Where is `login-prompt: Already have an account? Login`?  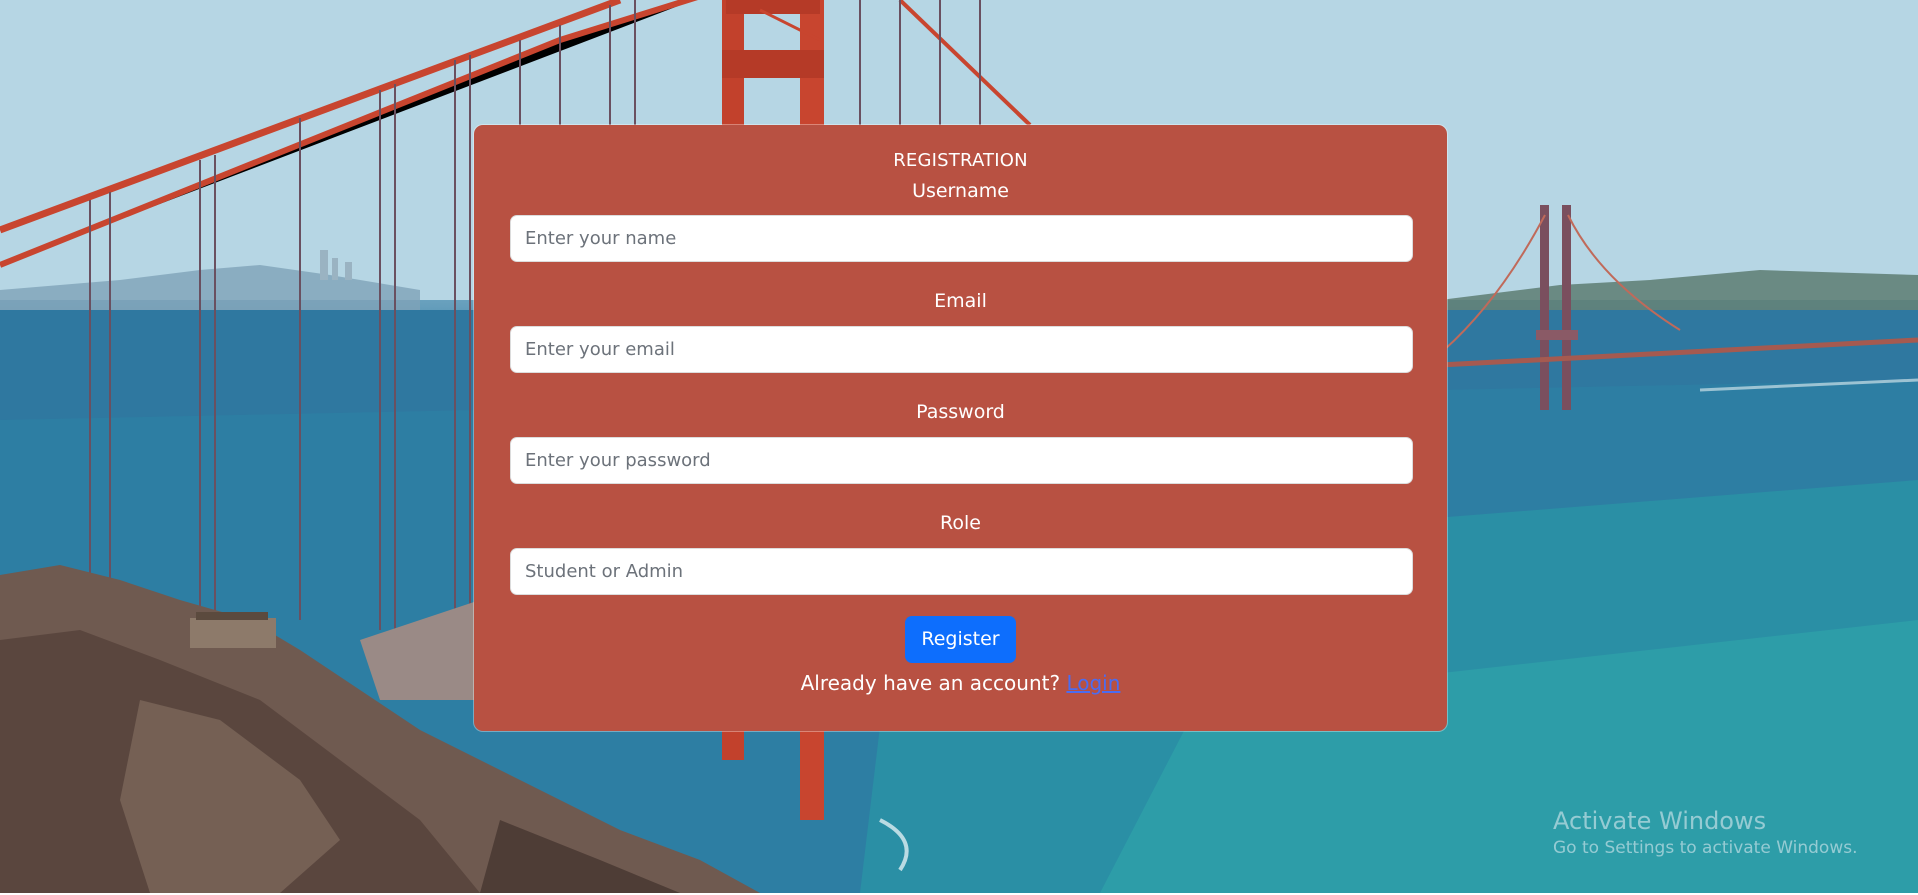 login-prompt: Already have an account? Login is located at coordinates (960, 683).